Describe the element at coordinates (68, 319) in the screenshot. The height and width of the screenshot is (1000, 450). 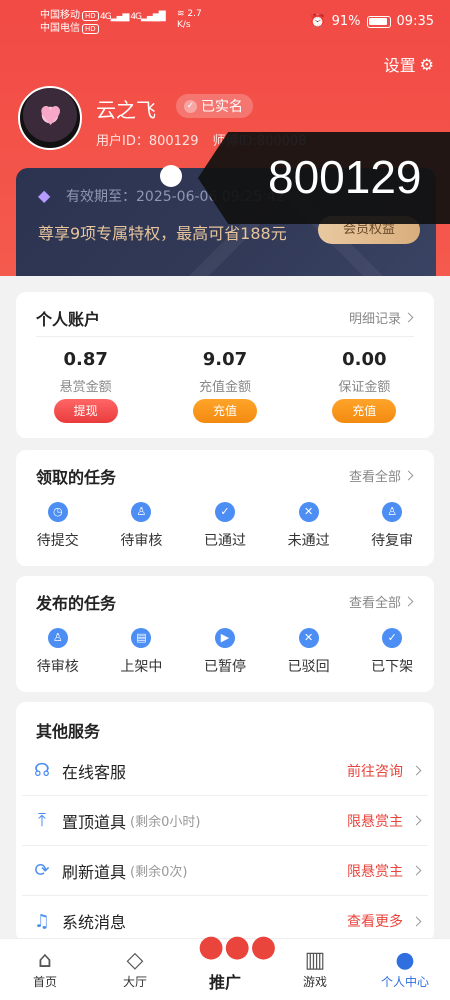
I see `account-title: 个人账户` at that location.